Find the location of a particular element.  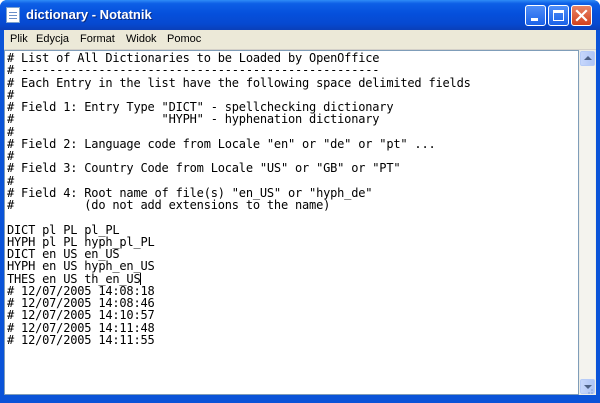

scroll-up-button is located at coordinates (587, 58).